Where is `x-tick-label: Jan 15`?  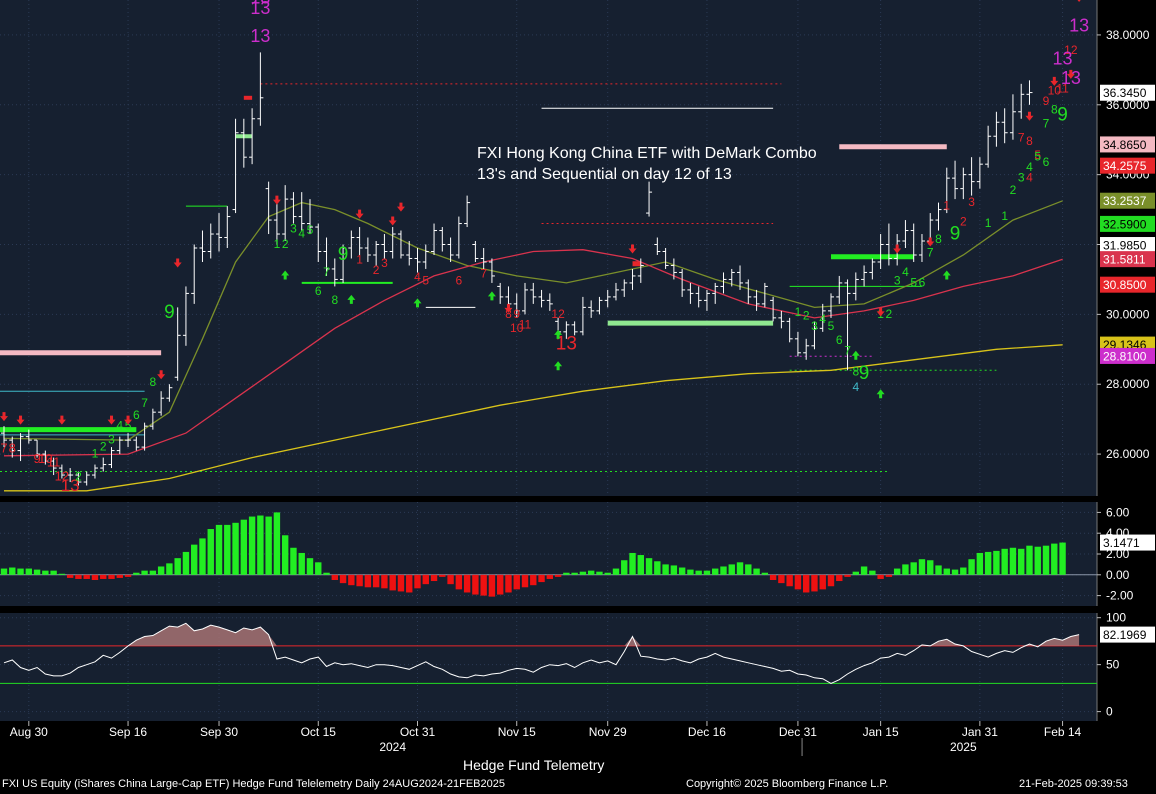 x-tick-label: Jan 15 is located at coordinates (881, 732).